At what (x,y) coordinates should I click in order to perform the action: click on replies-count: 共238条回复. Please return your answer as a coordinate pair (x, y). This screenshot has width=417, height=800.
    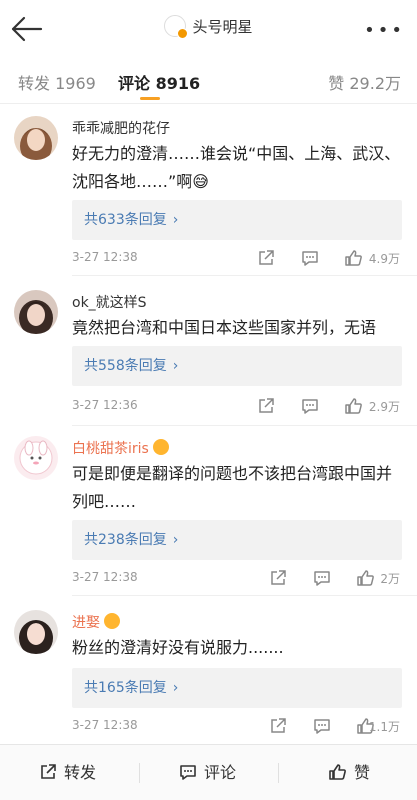
    Looking at the image, I should click on (125, 540).